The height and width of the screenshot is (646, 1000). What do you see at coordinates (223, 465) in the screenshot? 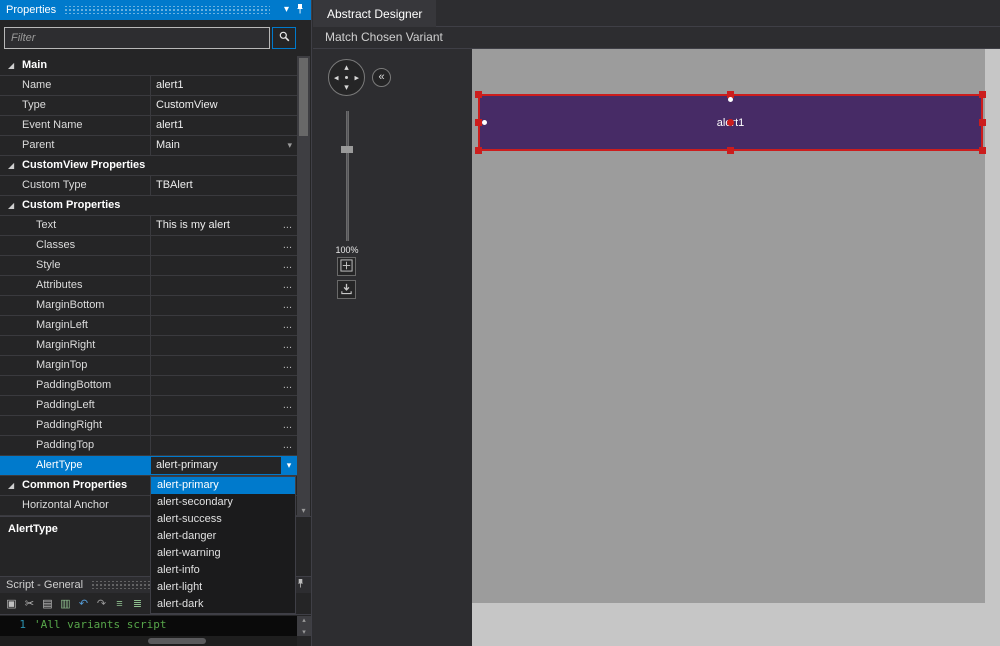
I see `property-value: alert-primary ▾` at bounding box center [223, 465].